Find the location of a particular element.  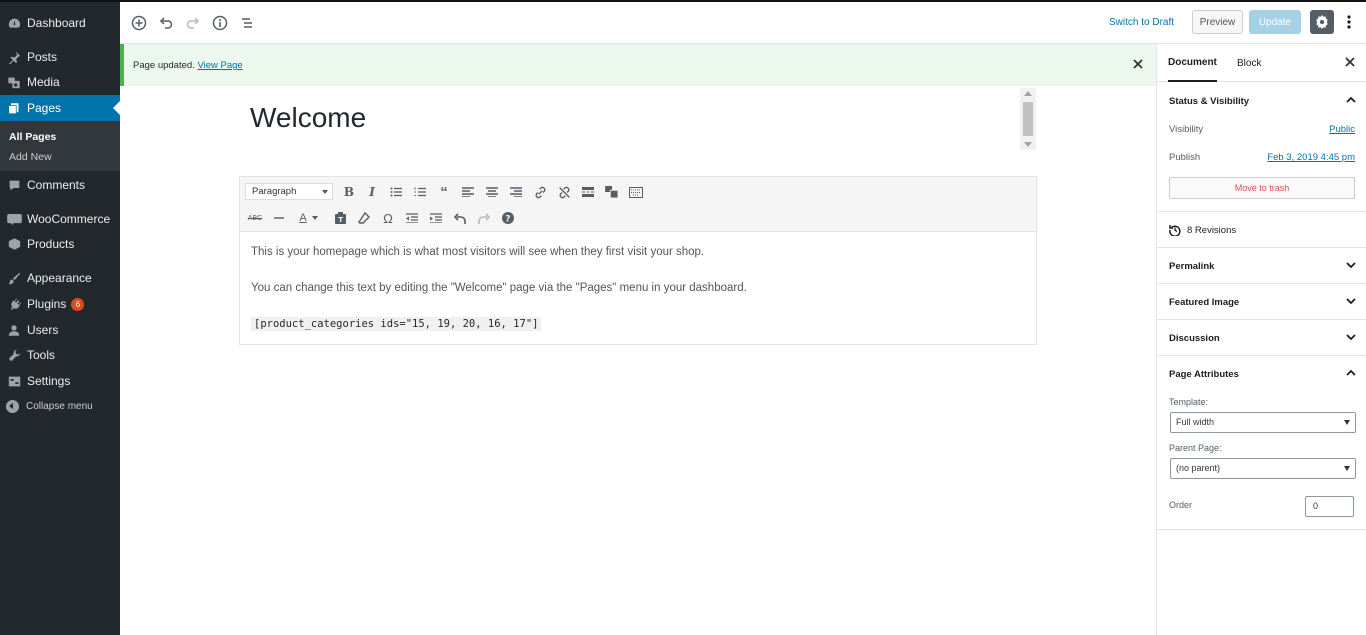

menu-label: Dashboard is located at coordinates (56, 23).